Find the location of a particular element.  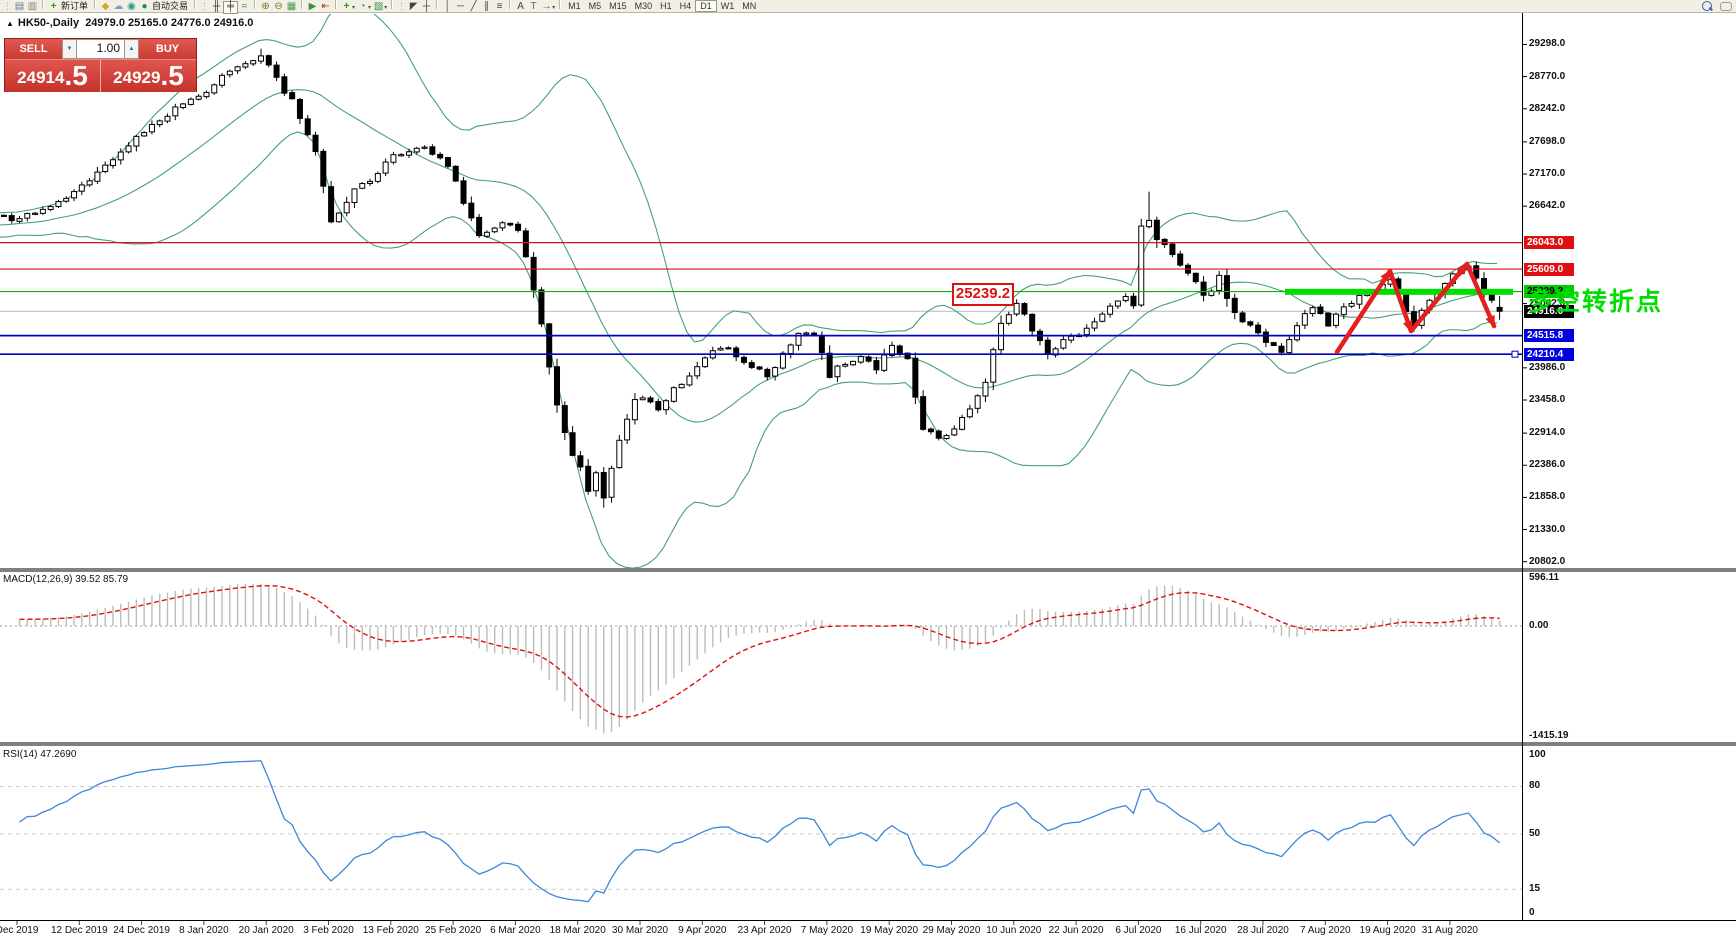

turning-point-annotation: 多空转折点 is located at coordinates (1595, 300).